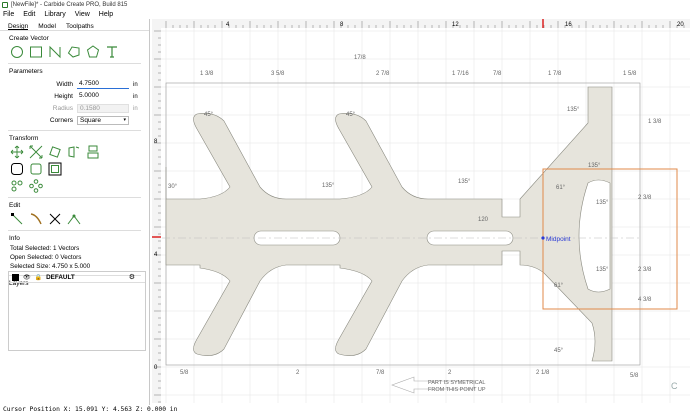 The height and width of the screenshot is (414, 690). I want to click on polygon-icon, so click(74, 52).